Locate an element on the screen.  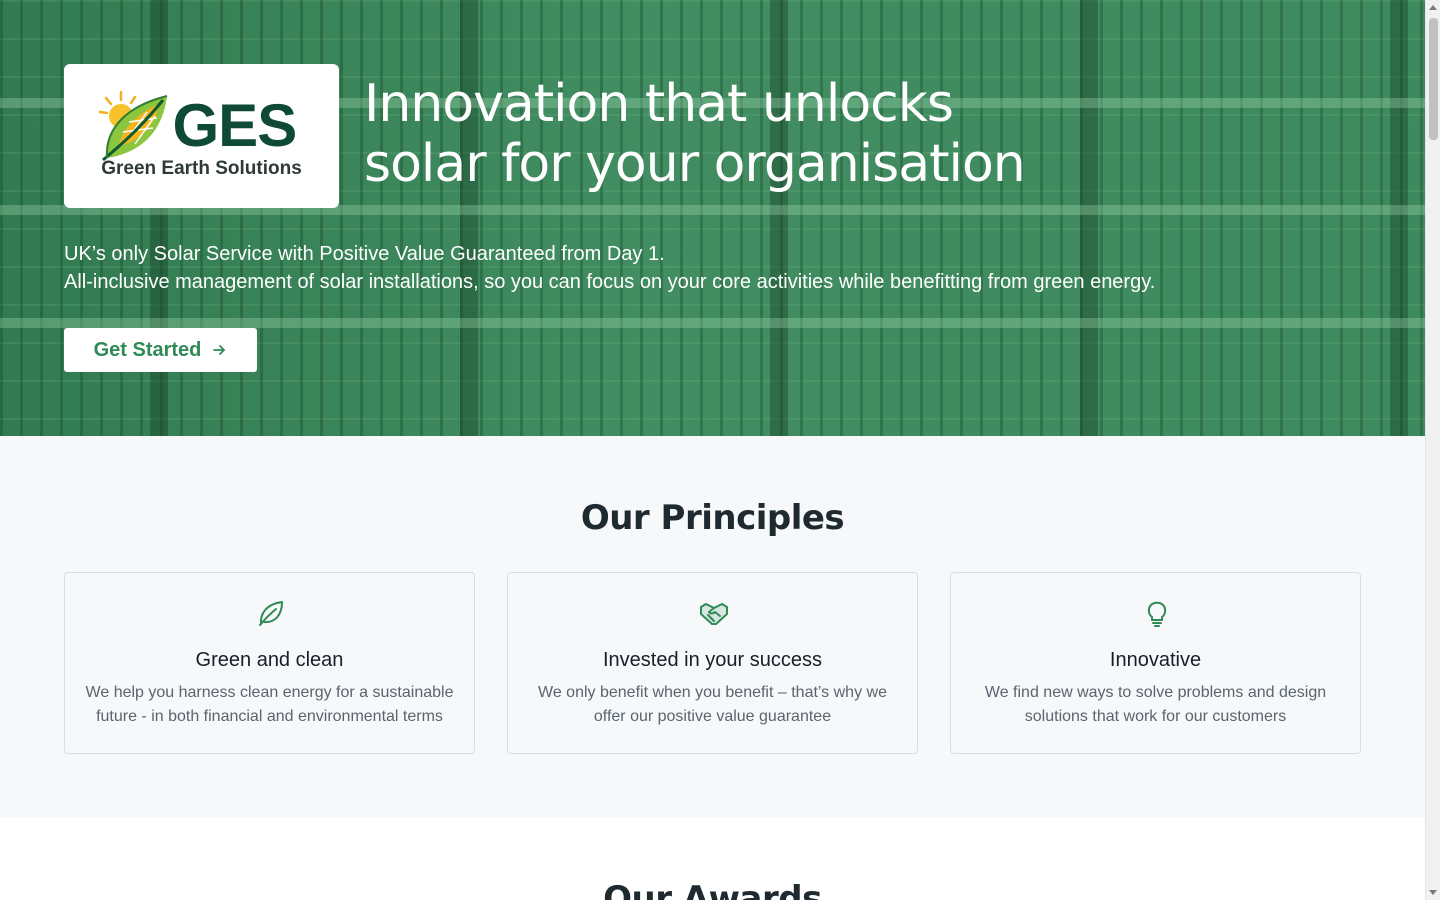
scrollbar-thumb is located at coordinates (1433, 79).